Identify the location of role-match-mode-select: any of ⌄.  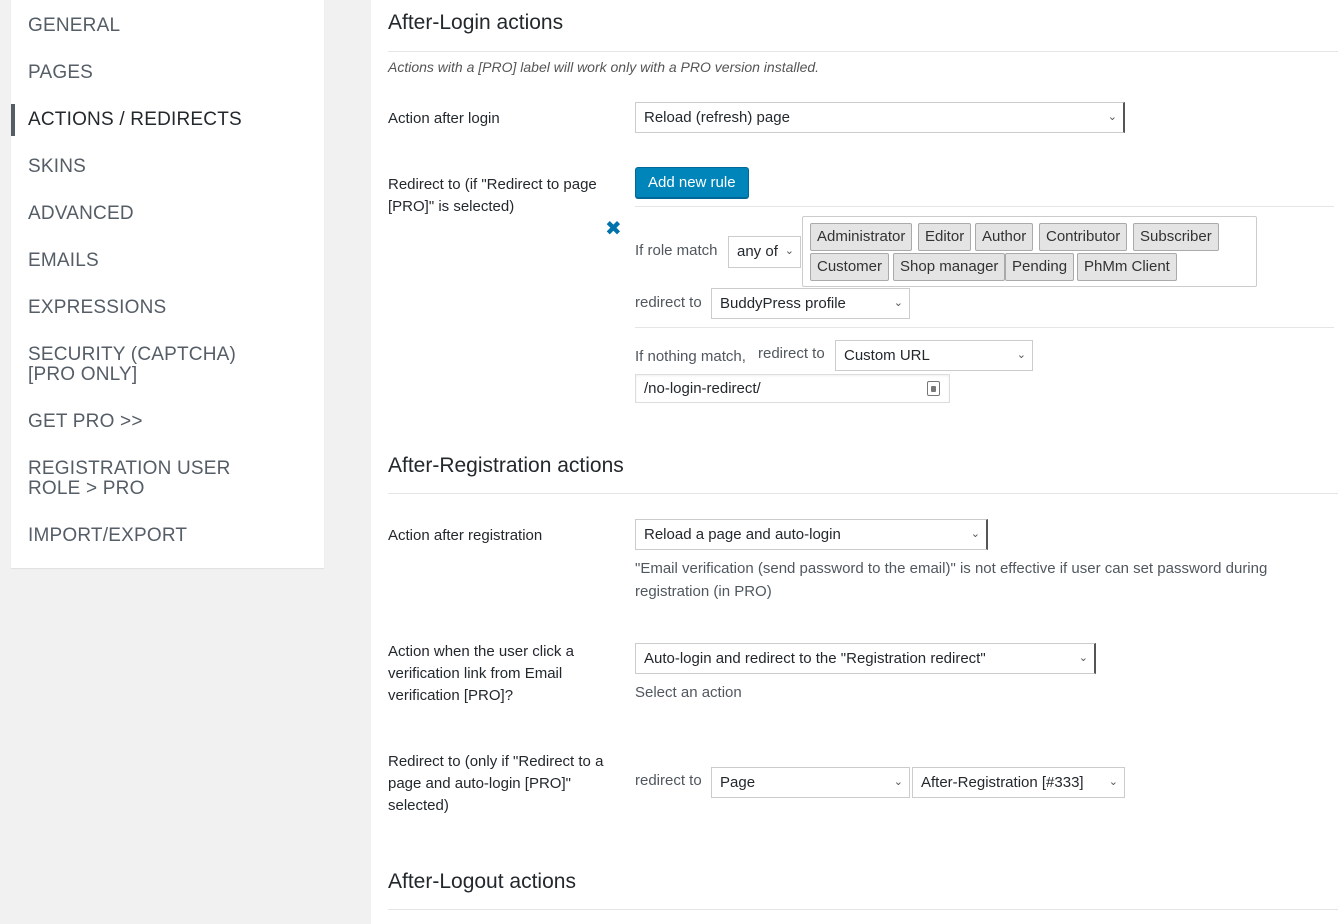
(764, 252).